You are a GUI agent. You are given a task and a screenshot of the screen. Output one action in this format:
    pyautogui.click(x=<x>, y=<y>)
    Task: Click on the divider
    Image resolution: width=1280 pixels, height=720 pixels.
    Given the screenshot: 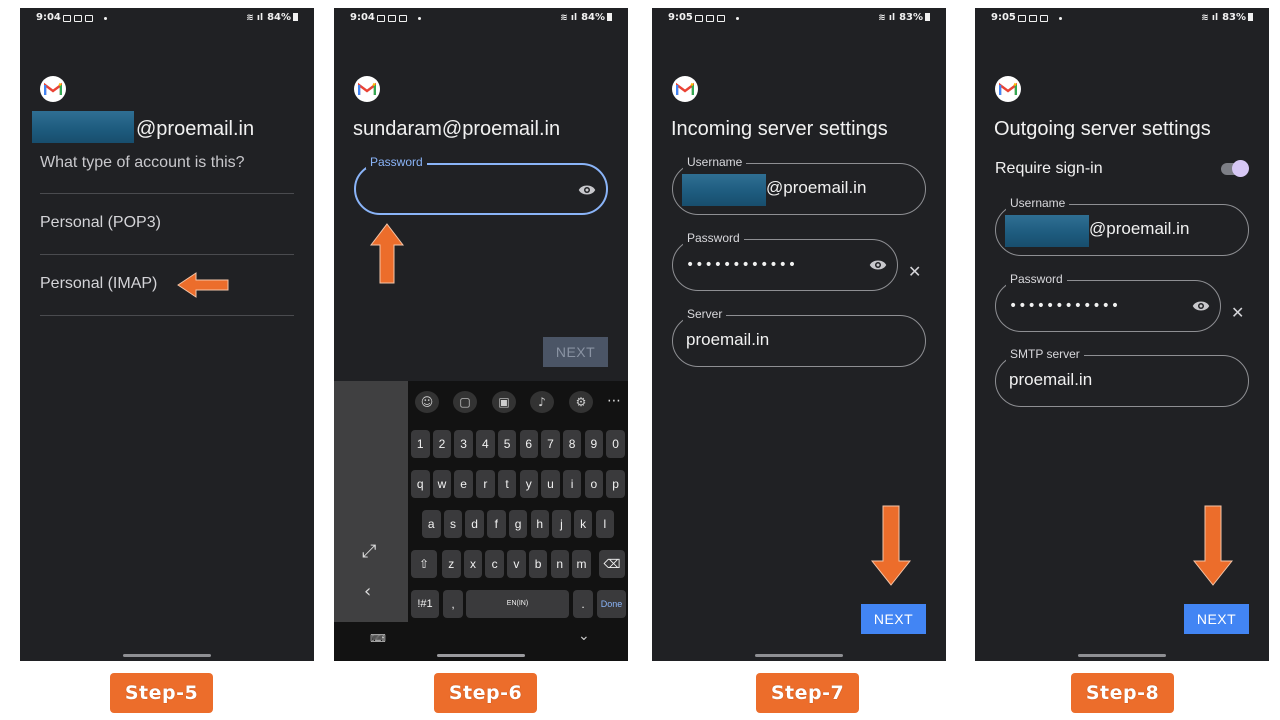 What is the action you would take?
    pyautogui.click(x=167, y=254)
    